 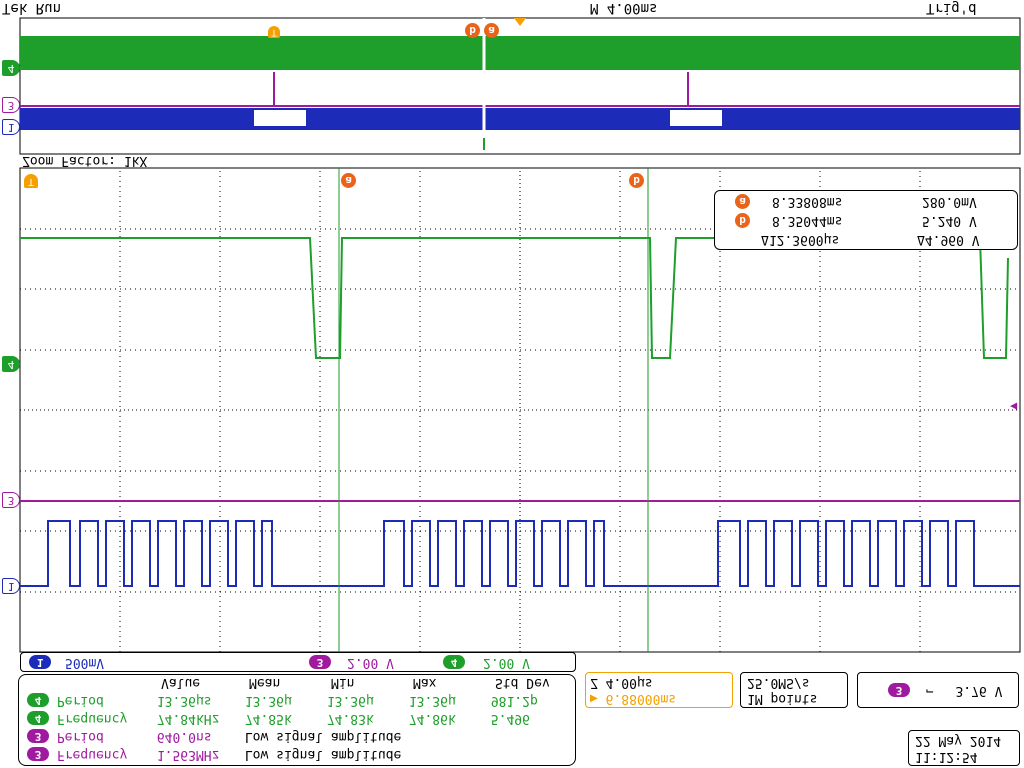 I want to click on cursor-a-volt: 280.0mV, so click(x=949, y=201).